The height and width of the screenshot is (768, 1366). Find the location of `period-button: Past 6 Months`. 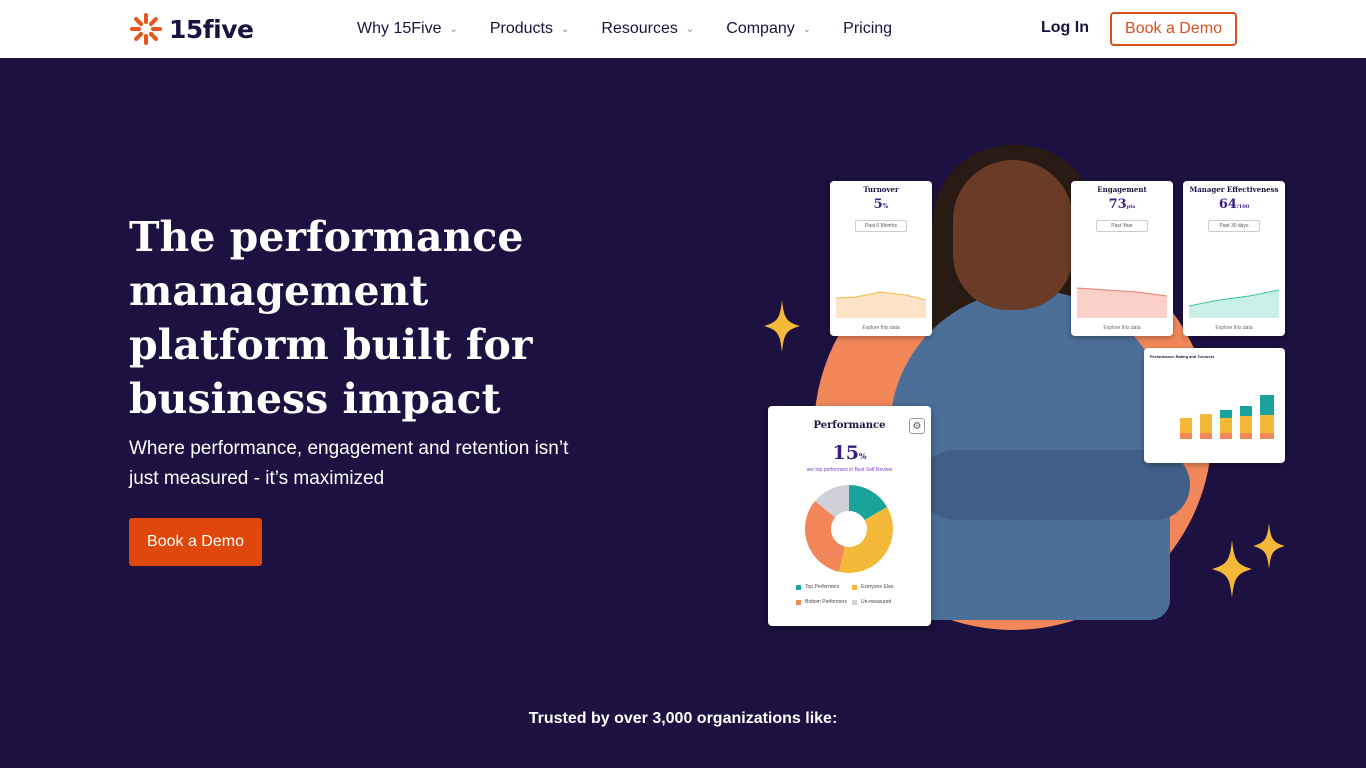

period-button: Past 6 Months is located at coordinates (881, 226).